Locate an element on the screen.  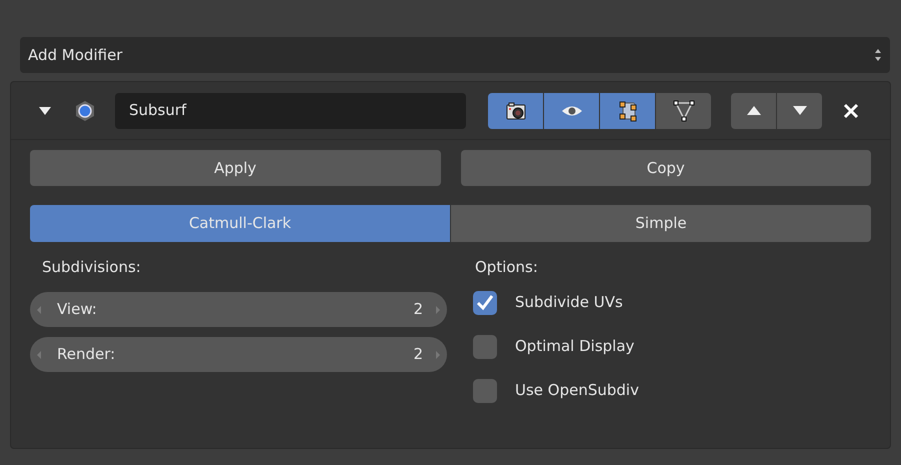
move-down-button is located at coordinates (799, 110).